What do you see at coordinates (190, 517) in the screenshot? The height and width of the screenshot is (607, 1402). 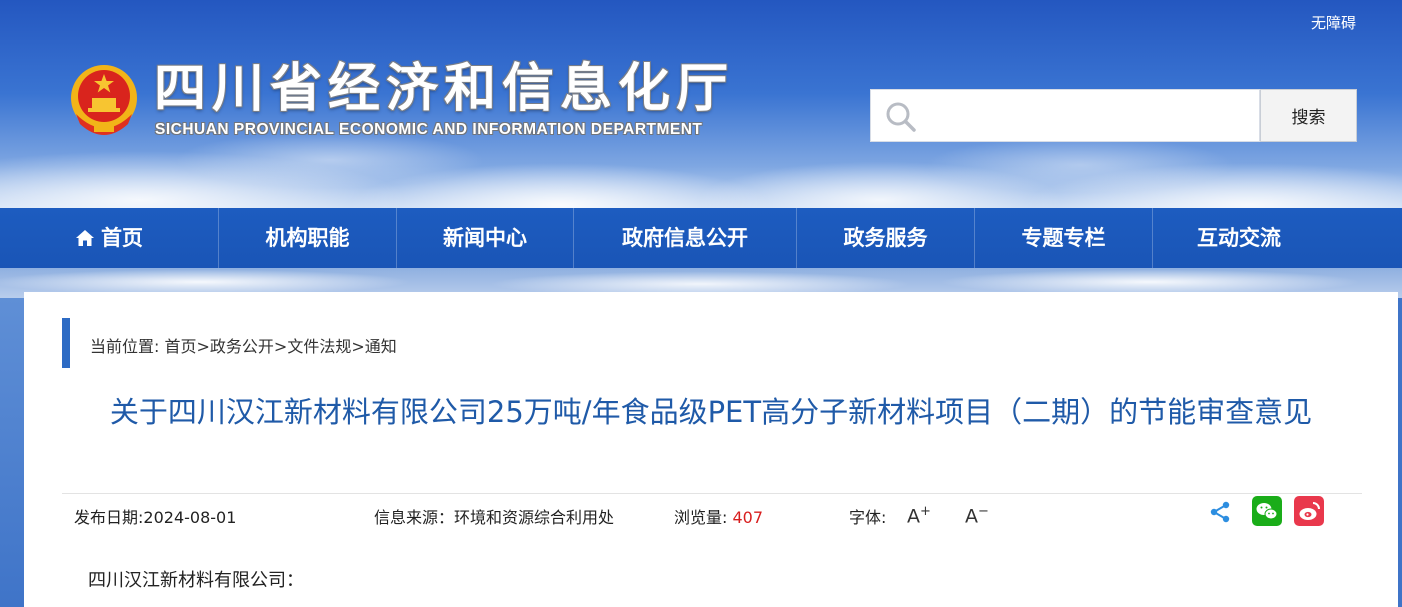 I see `publish-date-value: 2024-08-01` at bounding box center [190, 517].